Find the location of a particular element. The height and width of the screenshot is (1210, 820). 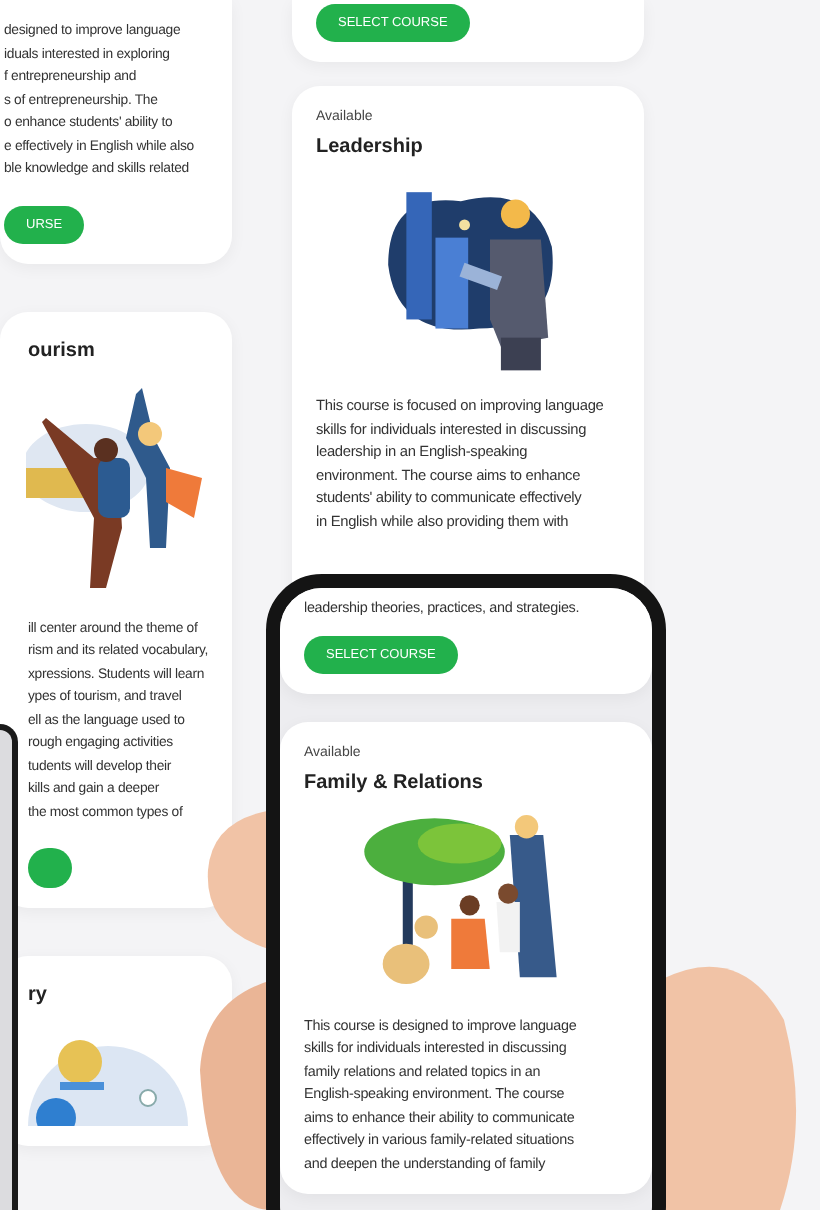

course-title: Family & Relations is located at coordinates (393, 782).